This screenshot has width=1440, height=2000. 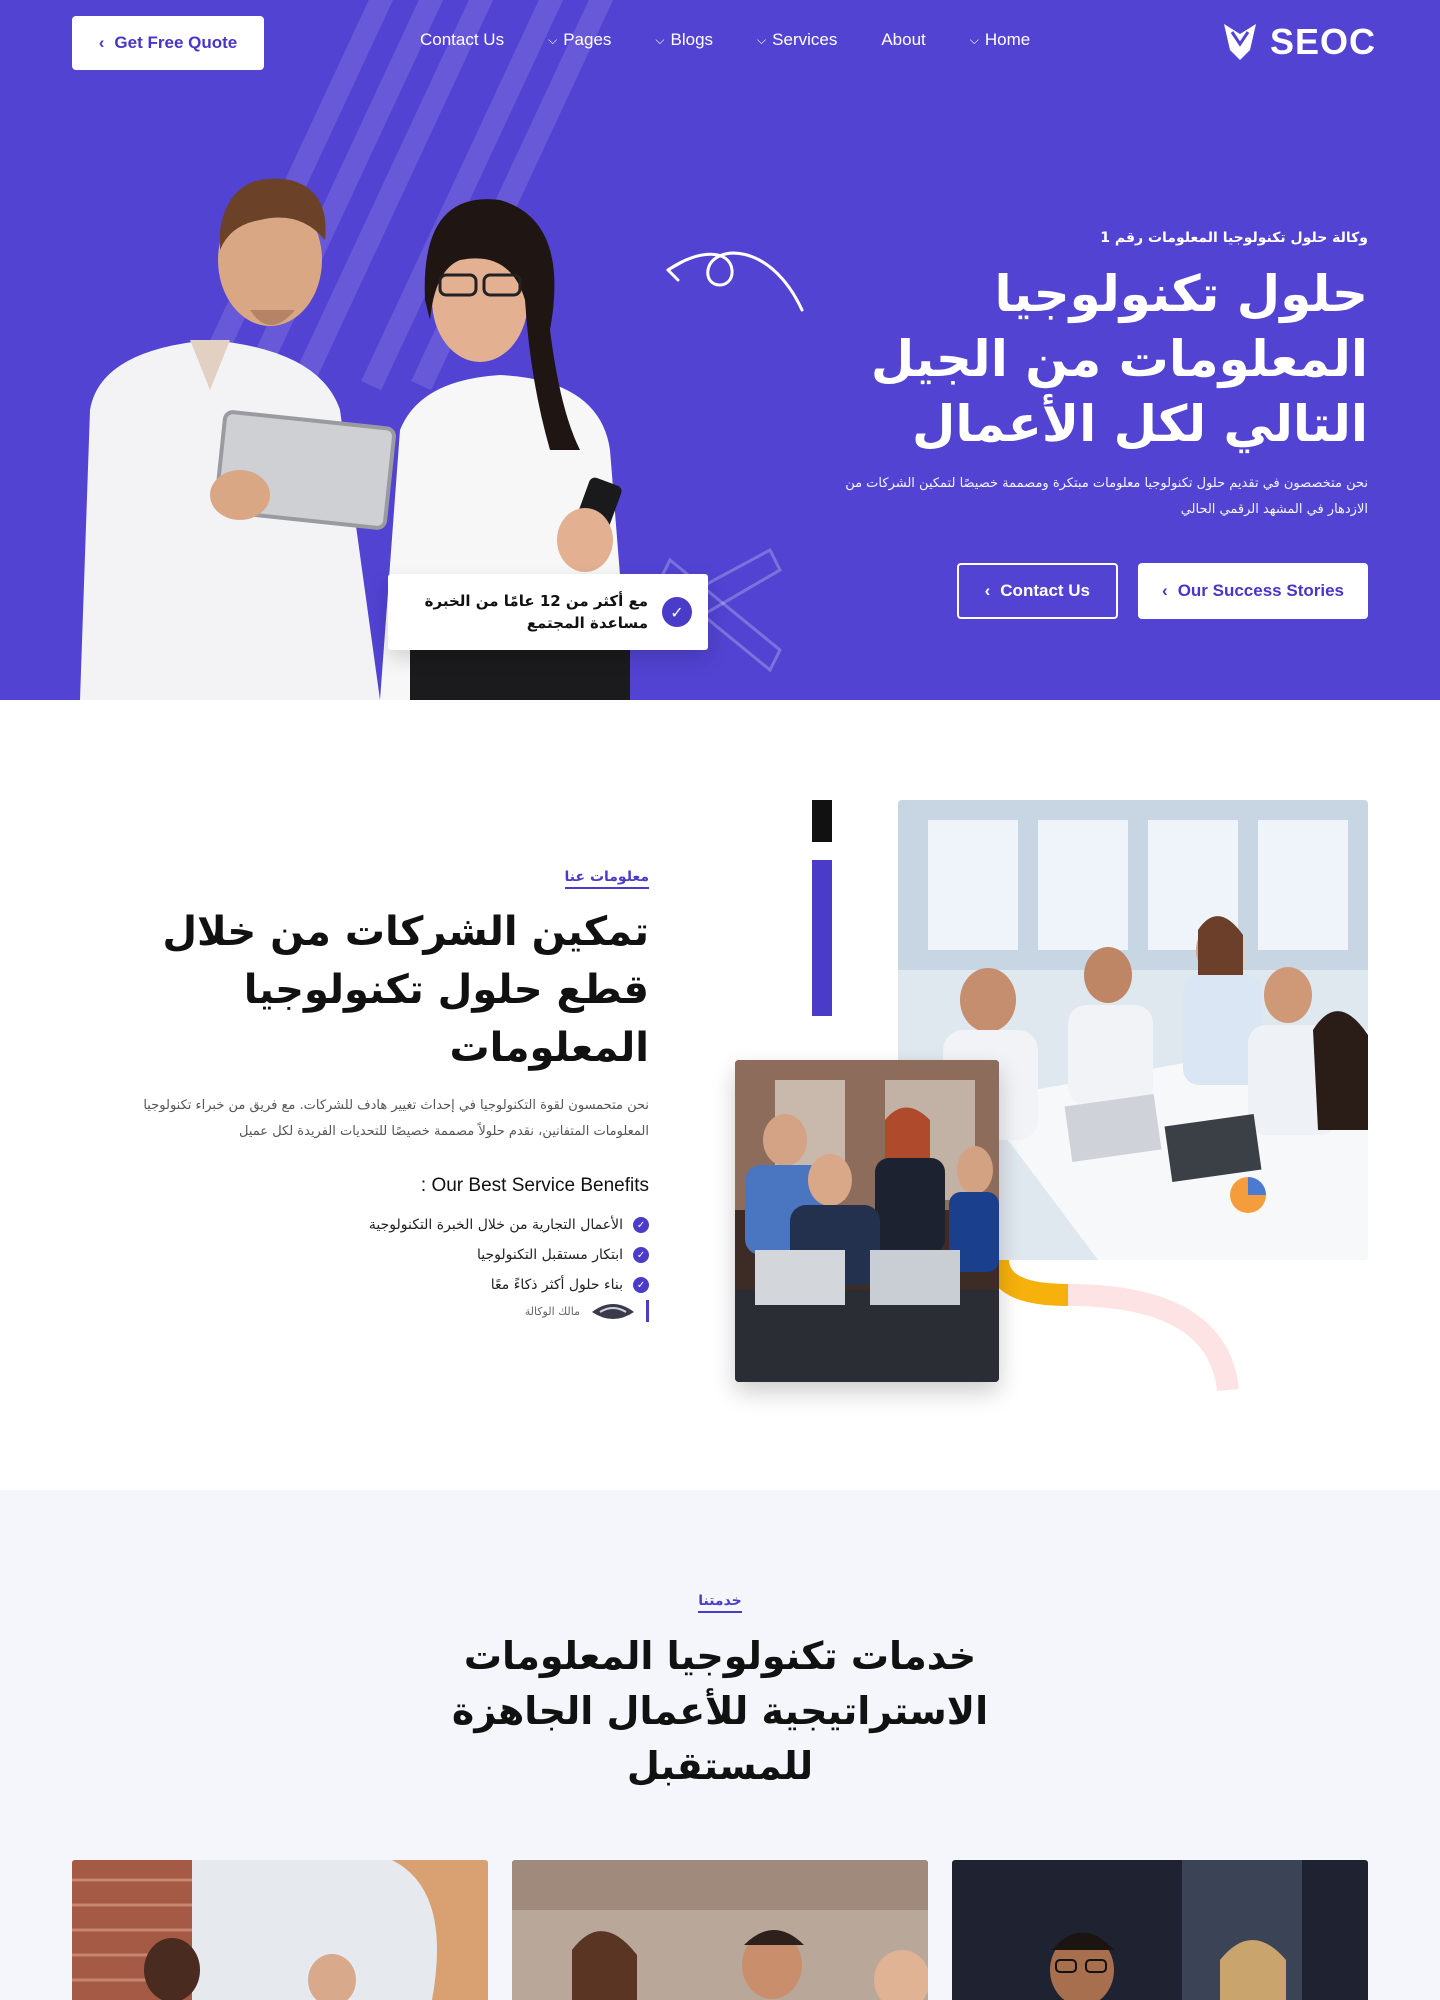 What do you see at coordinates (534, 1185) in the screenshot?
I see `benefits-title: : Our Best Service Benefits` at bounding box center [534, 1185].